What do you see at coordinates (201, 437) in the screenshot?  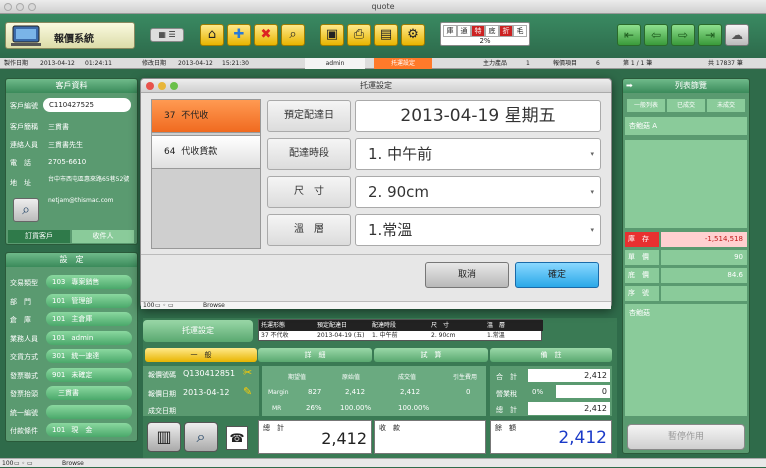 I see `zoom-search-button: ⌕` at bounding box center [201, 437].